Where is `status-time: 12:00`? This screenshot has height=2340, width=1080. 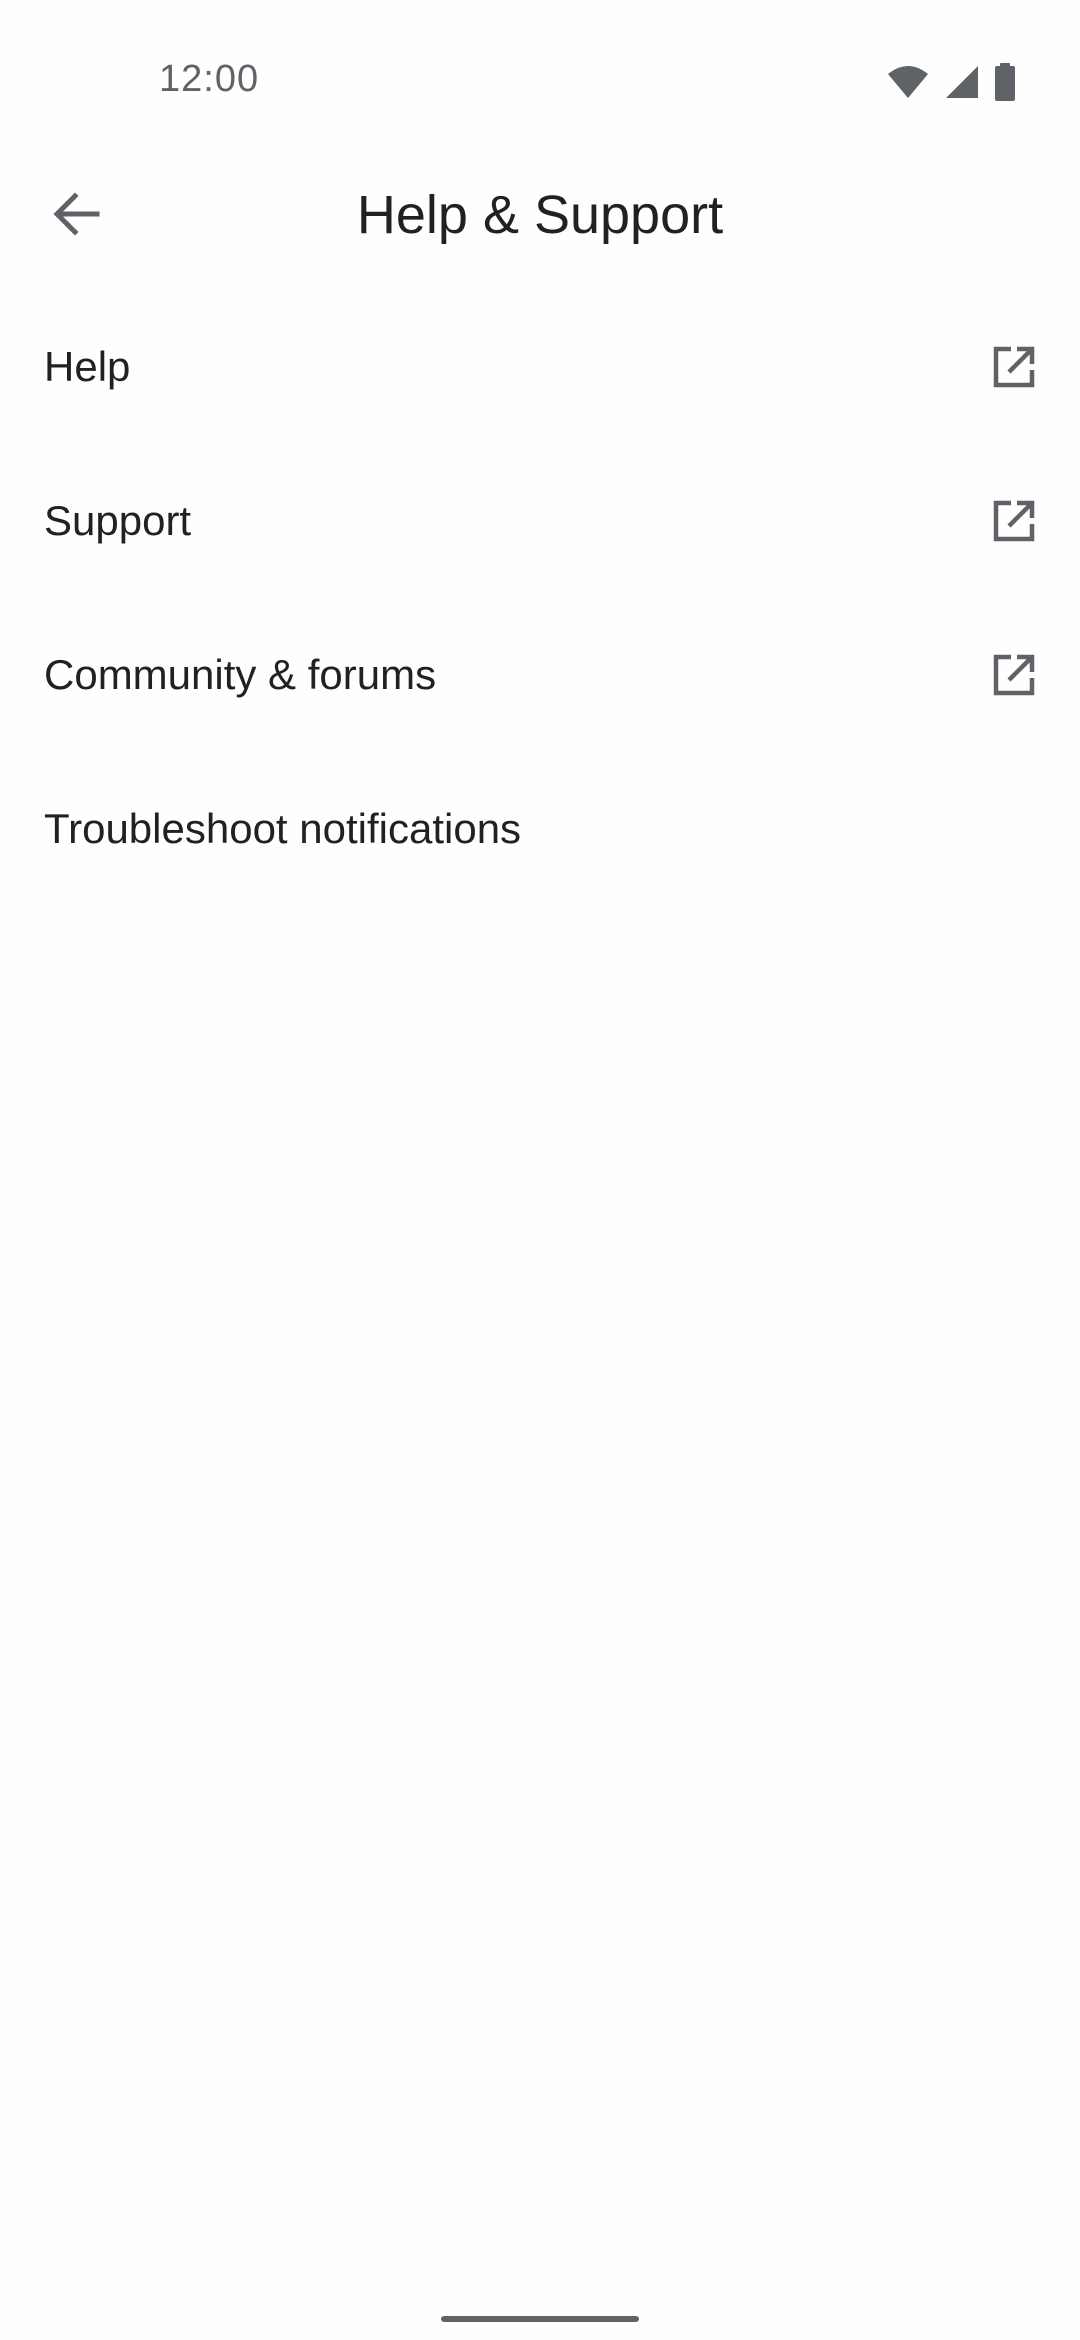 status-time: 12:00 is located at coordinates (209, 79).